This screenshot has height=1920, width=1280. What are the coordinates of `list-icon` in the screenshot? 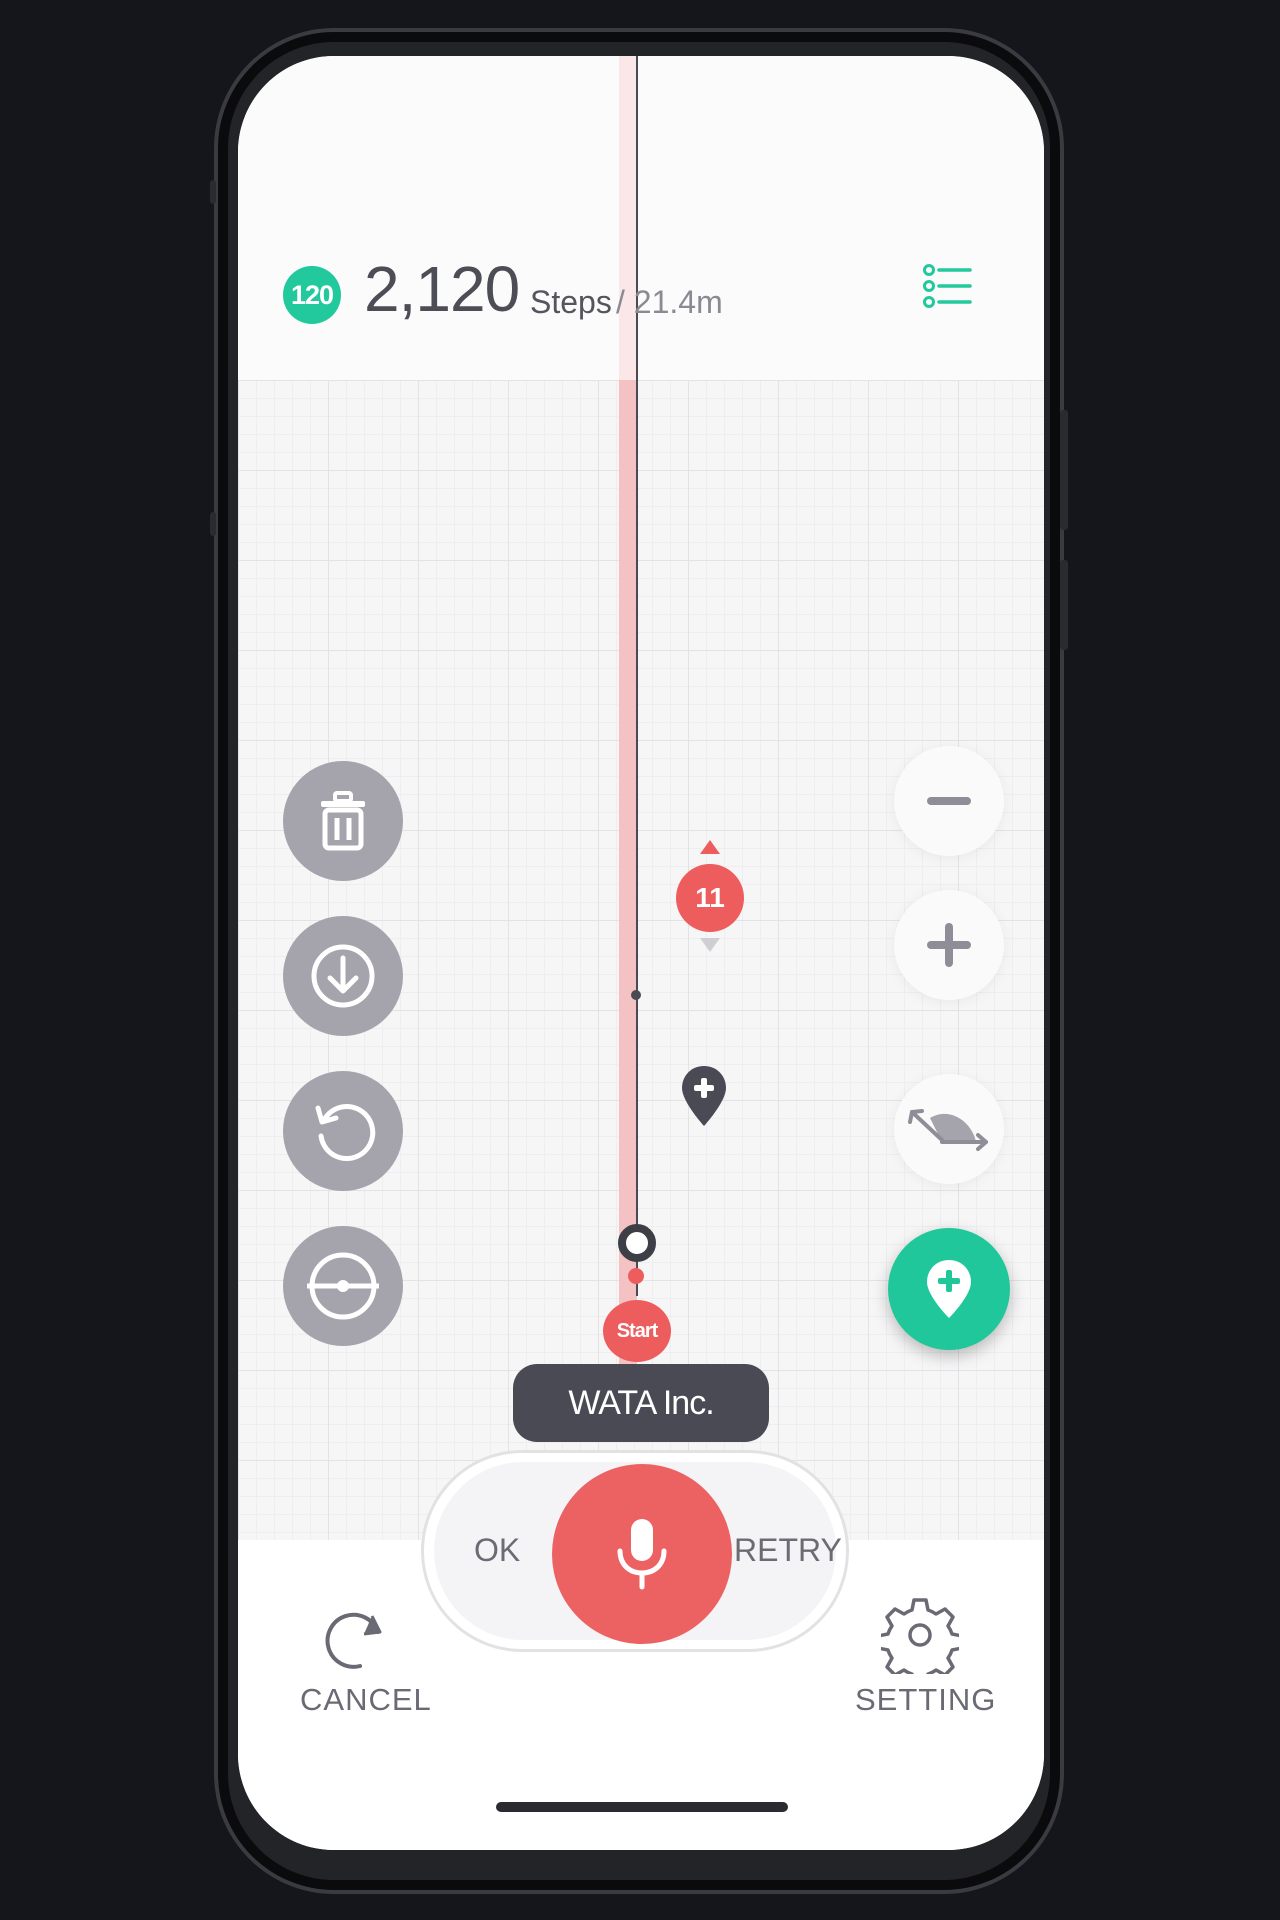 It's located at (948, 286).